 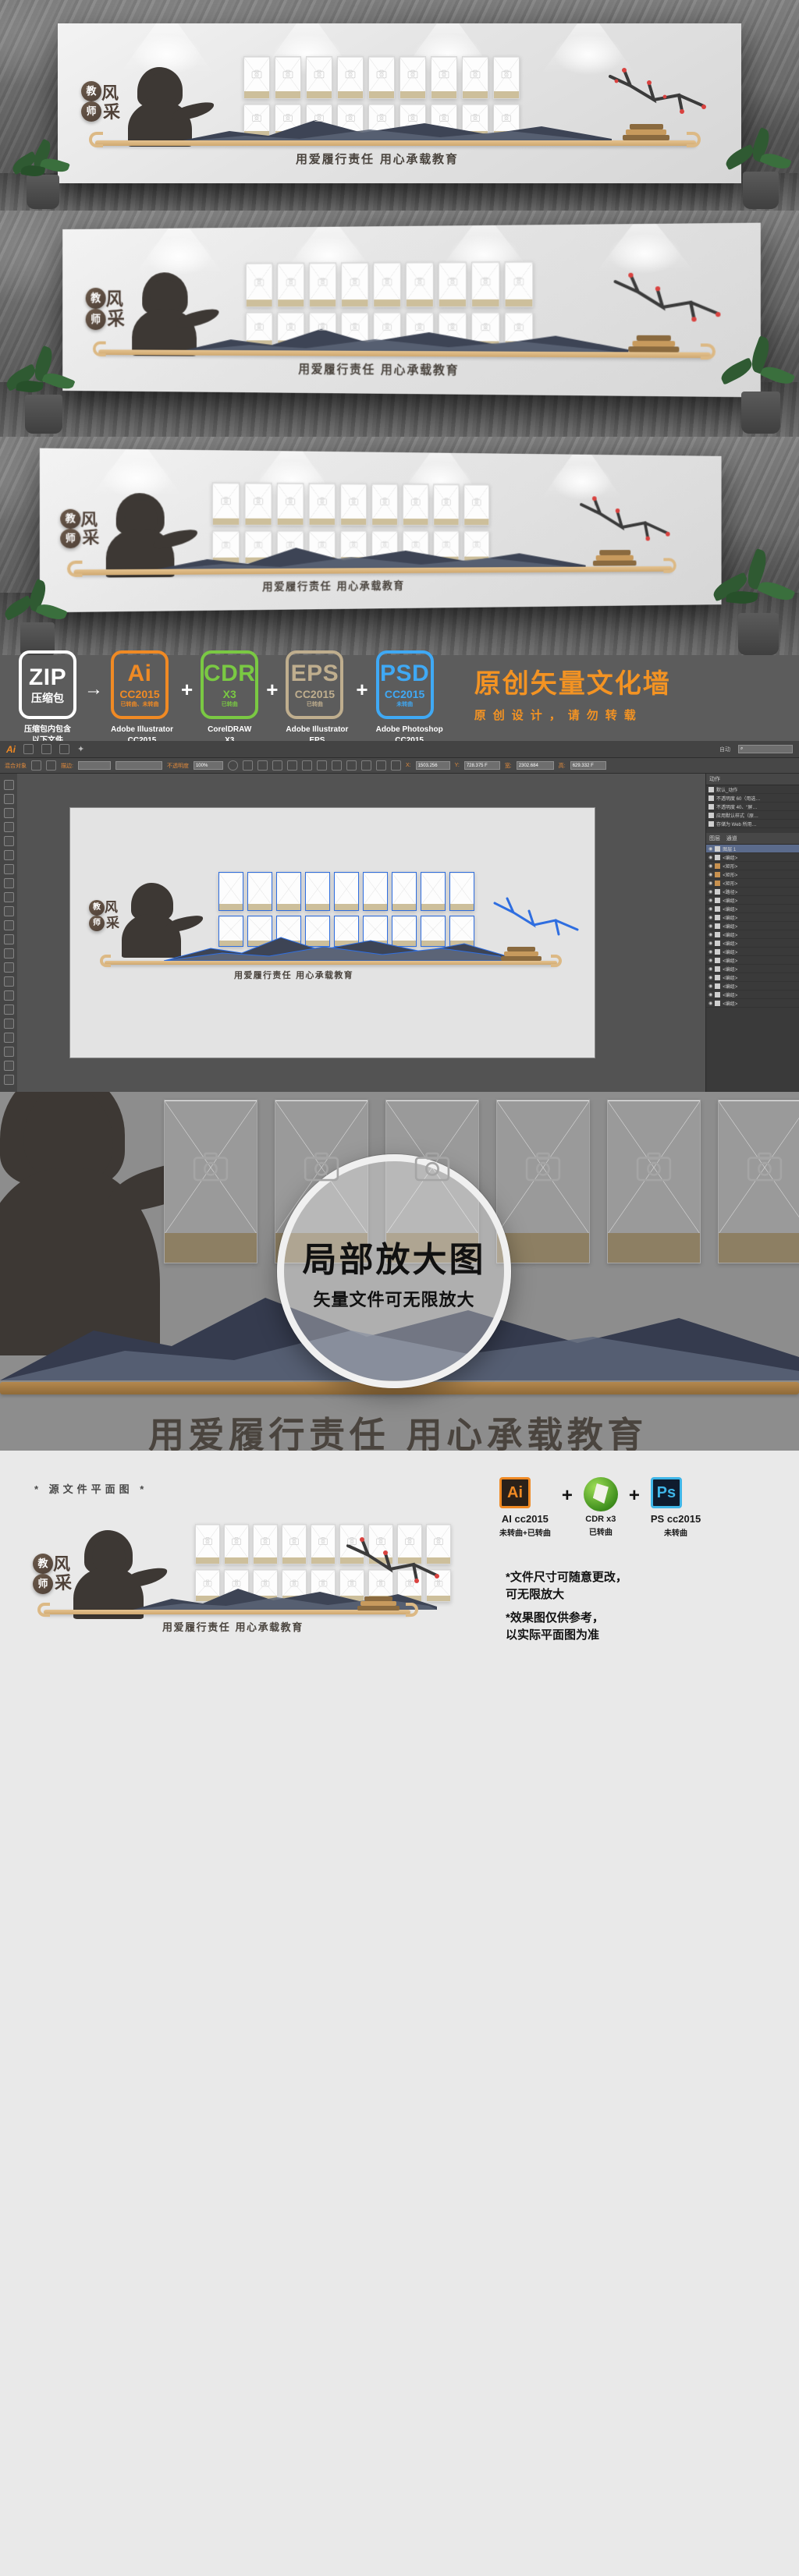 I want to click on eraser-tool-icon, so click(x=8, y=939).